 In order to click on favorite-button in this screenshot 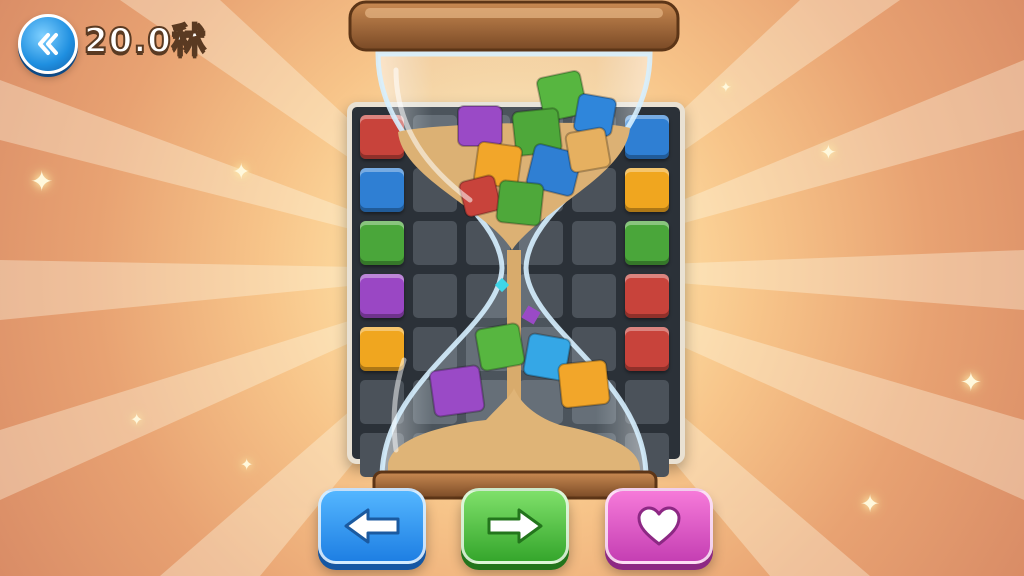, I will do `click(659, 526)`.